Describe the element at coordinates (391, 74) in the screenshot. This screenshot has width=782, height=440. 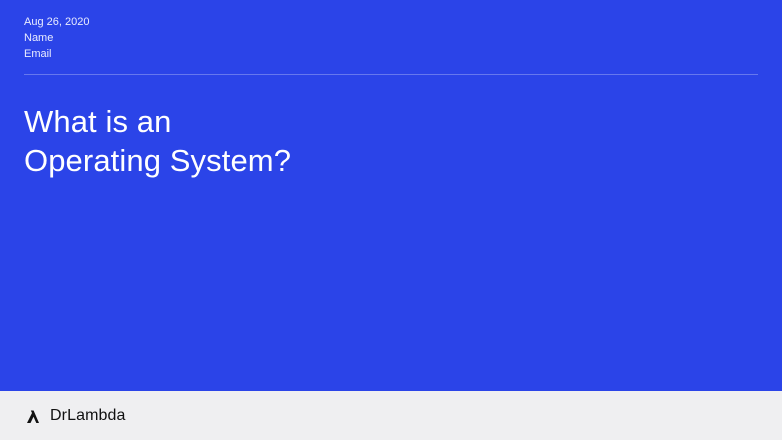
I see `header-divider` at that location.